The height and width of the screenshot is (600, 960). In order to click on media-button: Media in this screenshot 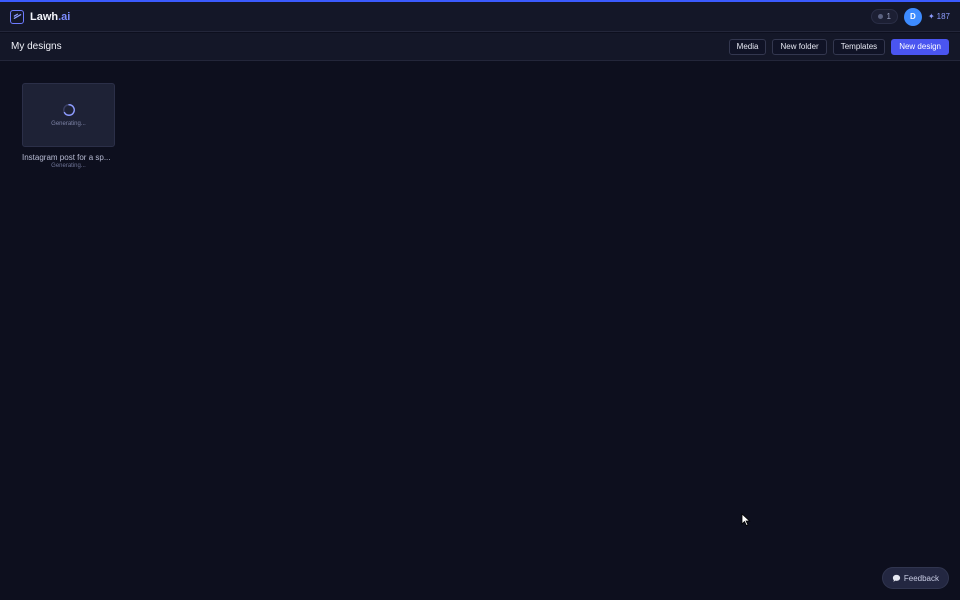, I will do `click(747, 46)`.